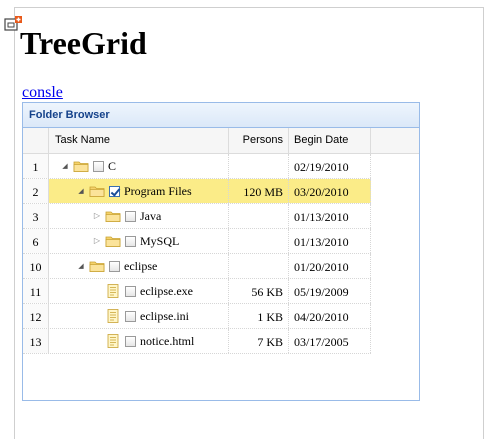 The image size is (490, 439). Describe the element at coordinates (330, 166) in the screenshot. I see `begin-date-cell: 02/19/2010` at that location.